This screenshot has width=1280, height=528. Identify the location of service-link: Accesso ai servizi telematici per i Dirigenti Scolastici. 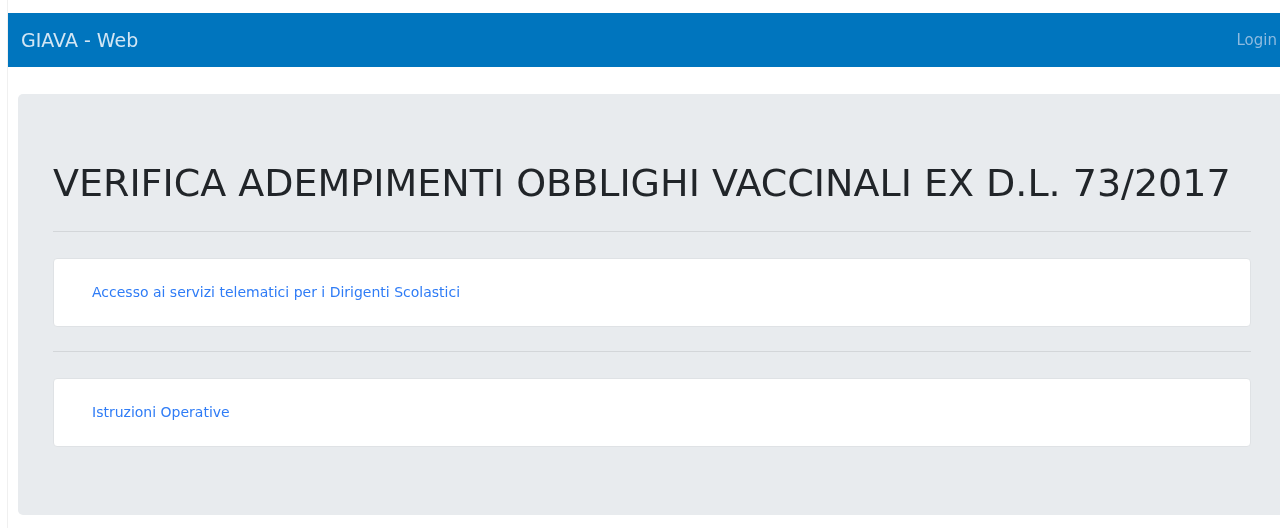
(276, 292).